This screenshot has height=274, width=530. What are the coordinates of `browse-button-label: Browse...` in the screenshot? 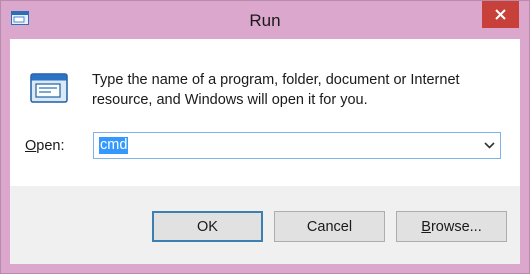 It's located at (451, 227).